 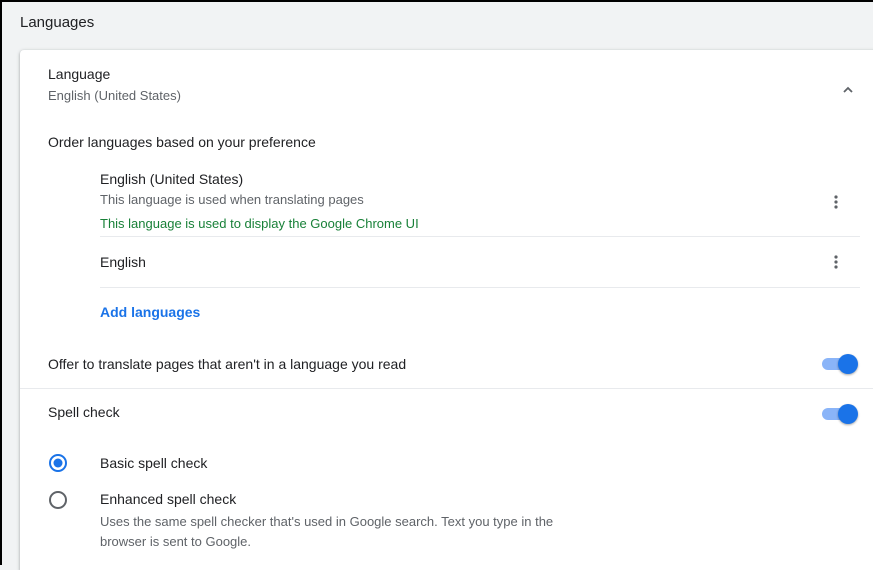 I want to click on section-divider, so click(x=446, y=388).